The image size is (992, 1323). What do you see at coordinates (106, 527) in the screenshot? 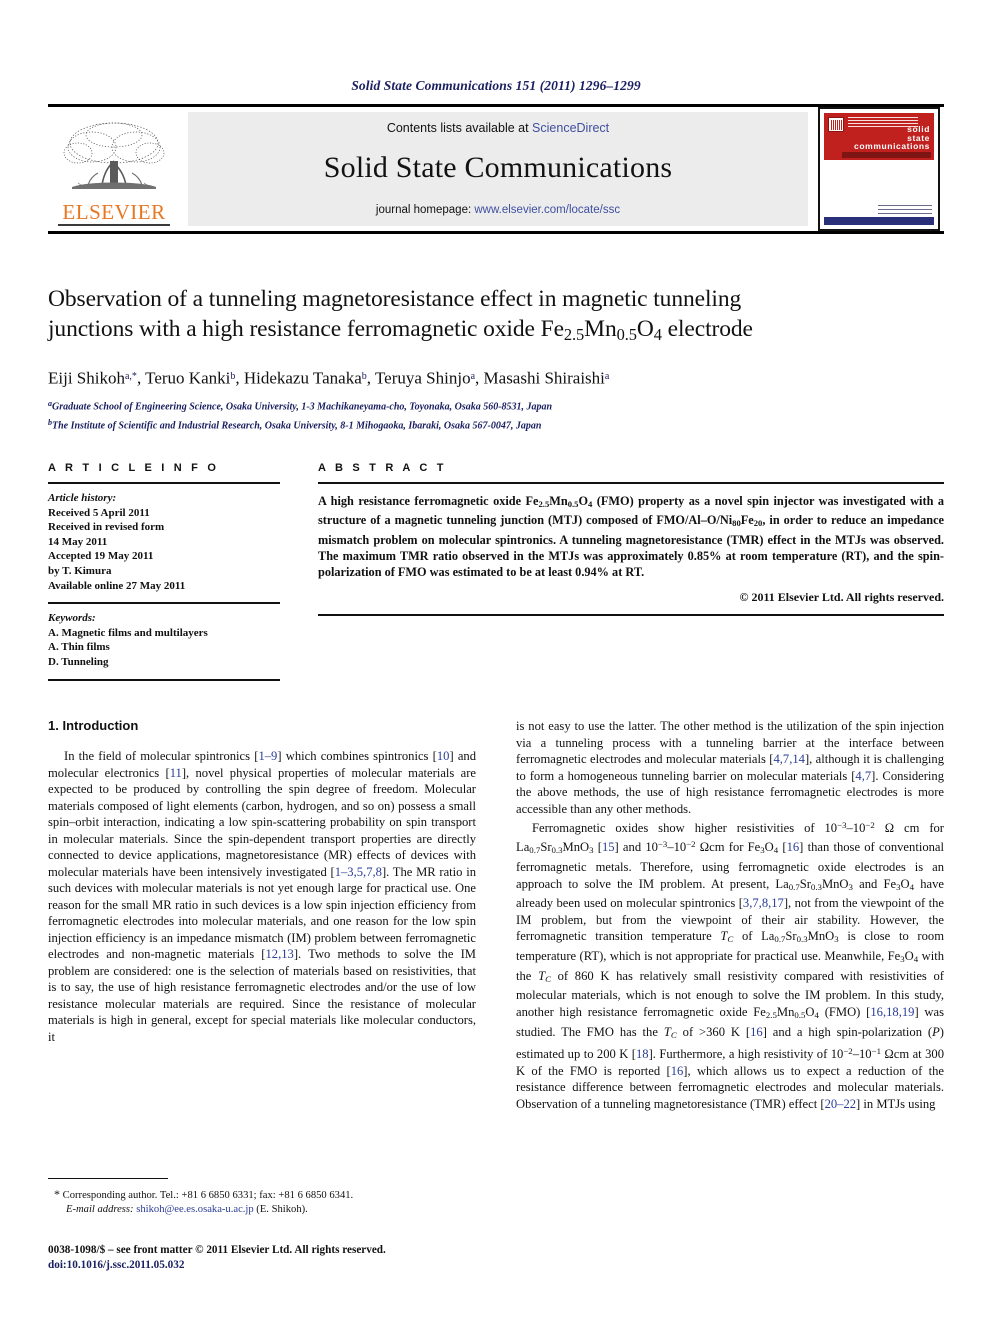
I see `history-item-1: Received in revised form` at bounding box center [106, 527].